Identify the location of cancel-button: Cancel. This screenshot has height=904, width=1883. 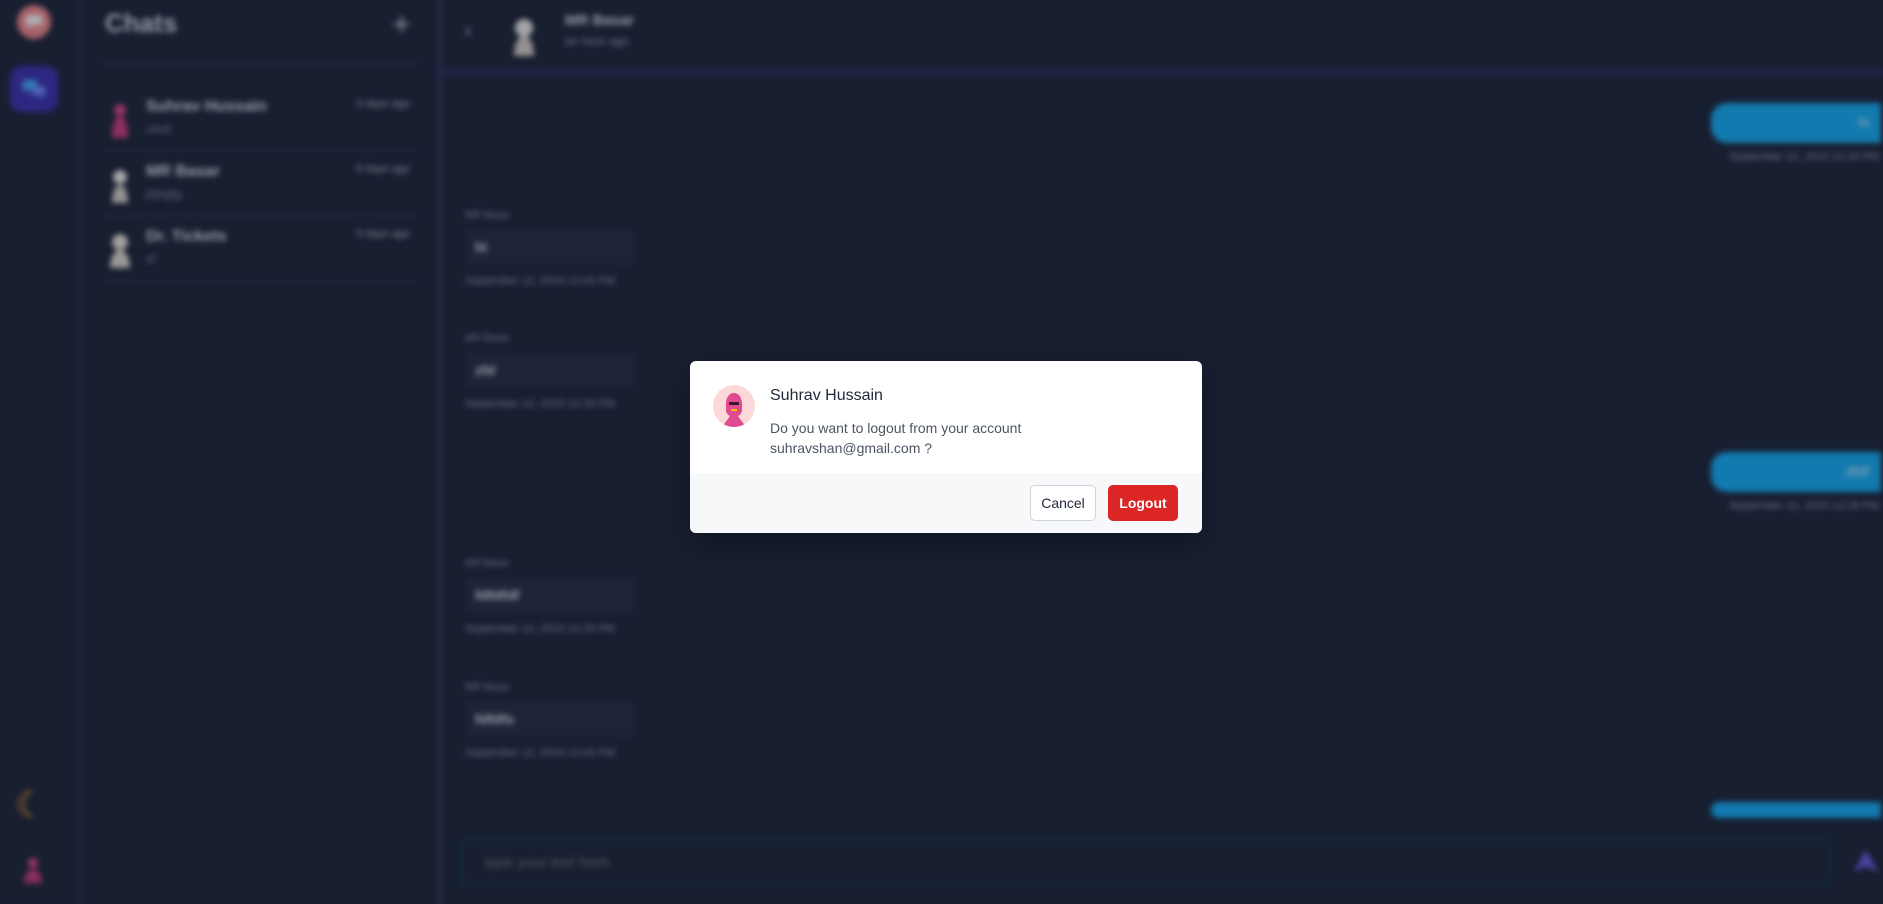
(1063, 503).